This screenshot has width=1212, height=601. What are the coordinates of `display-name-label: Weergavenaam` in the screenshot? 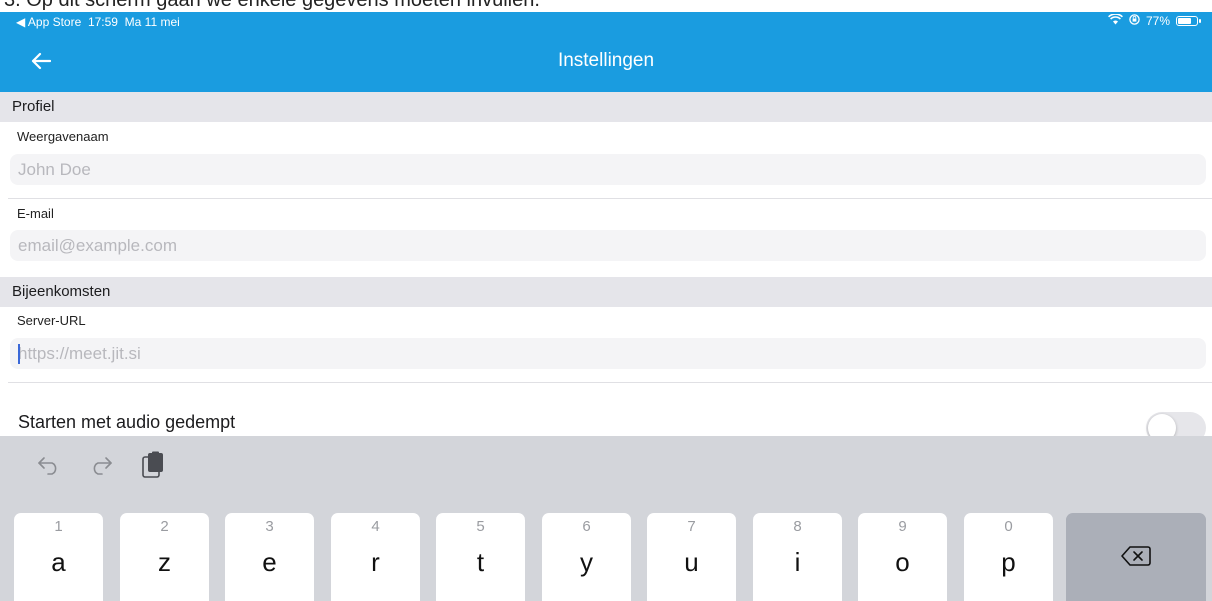 It's located at (63, 136).